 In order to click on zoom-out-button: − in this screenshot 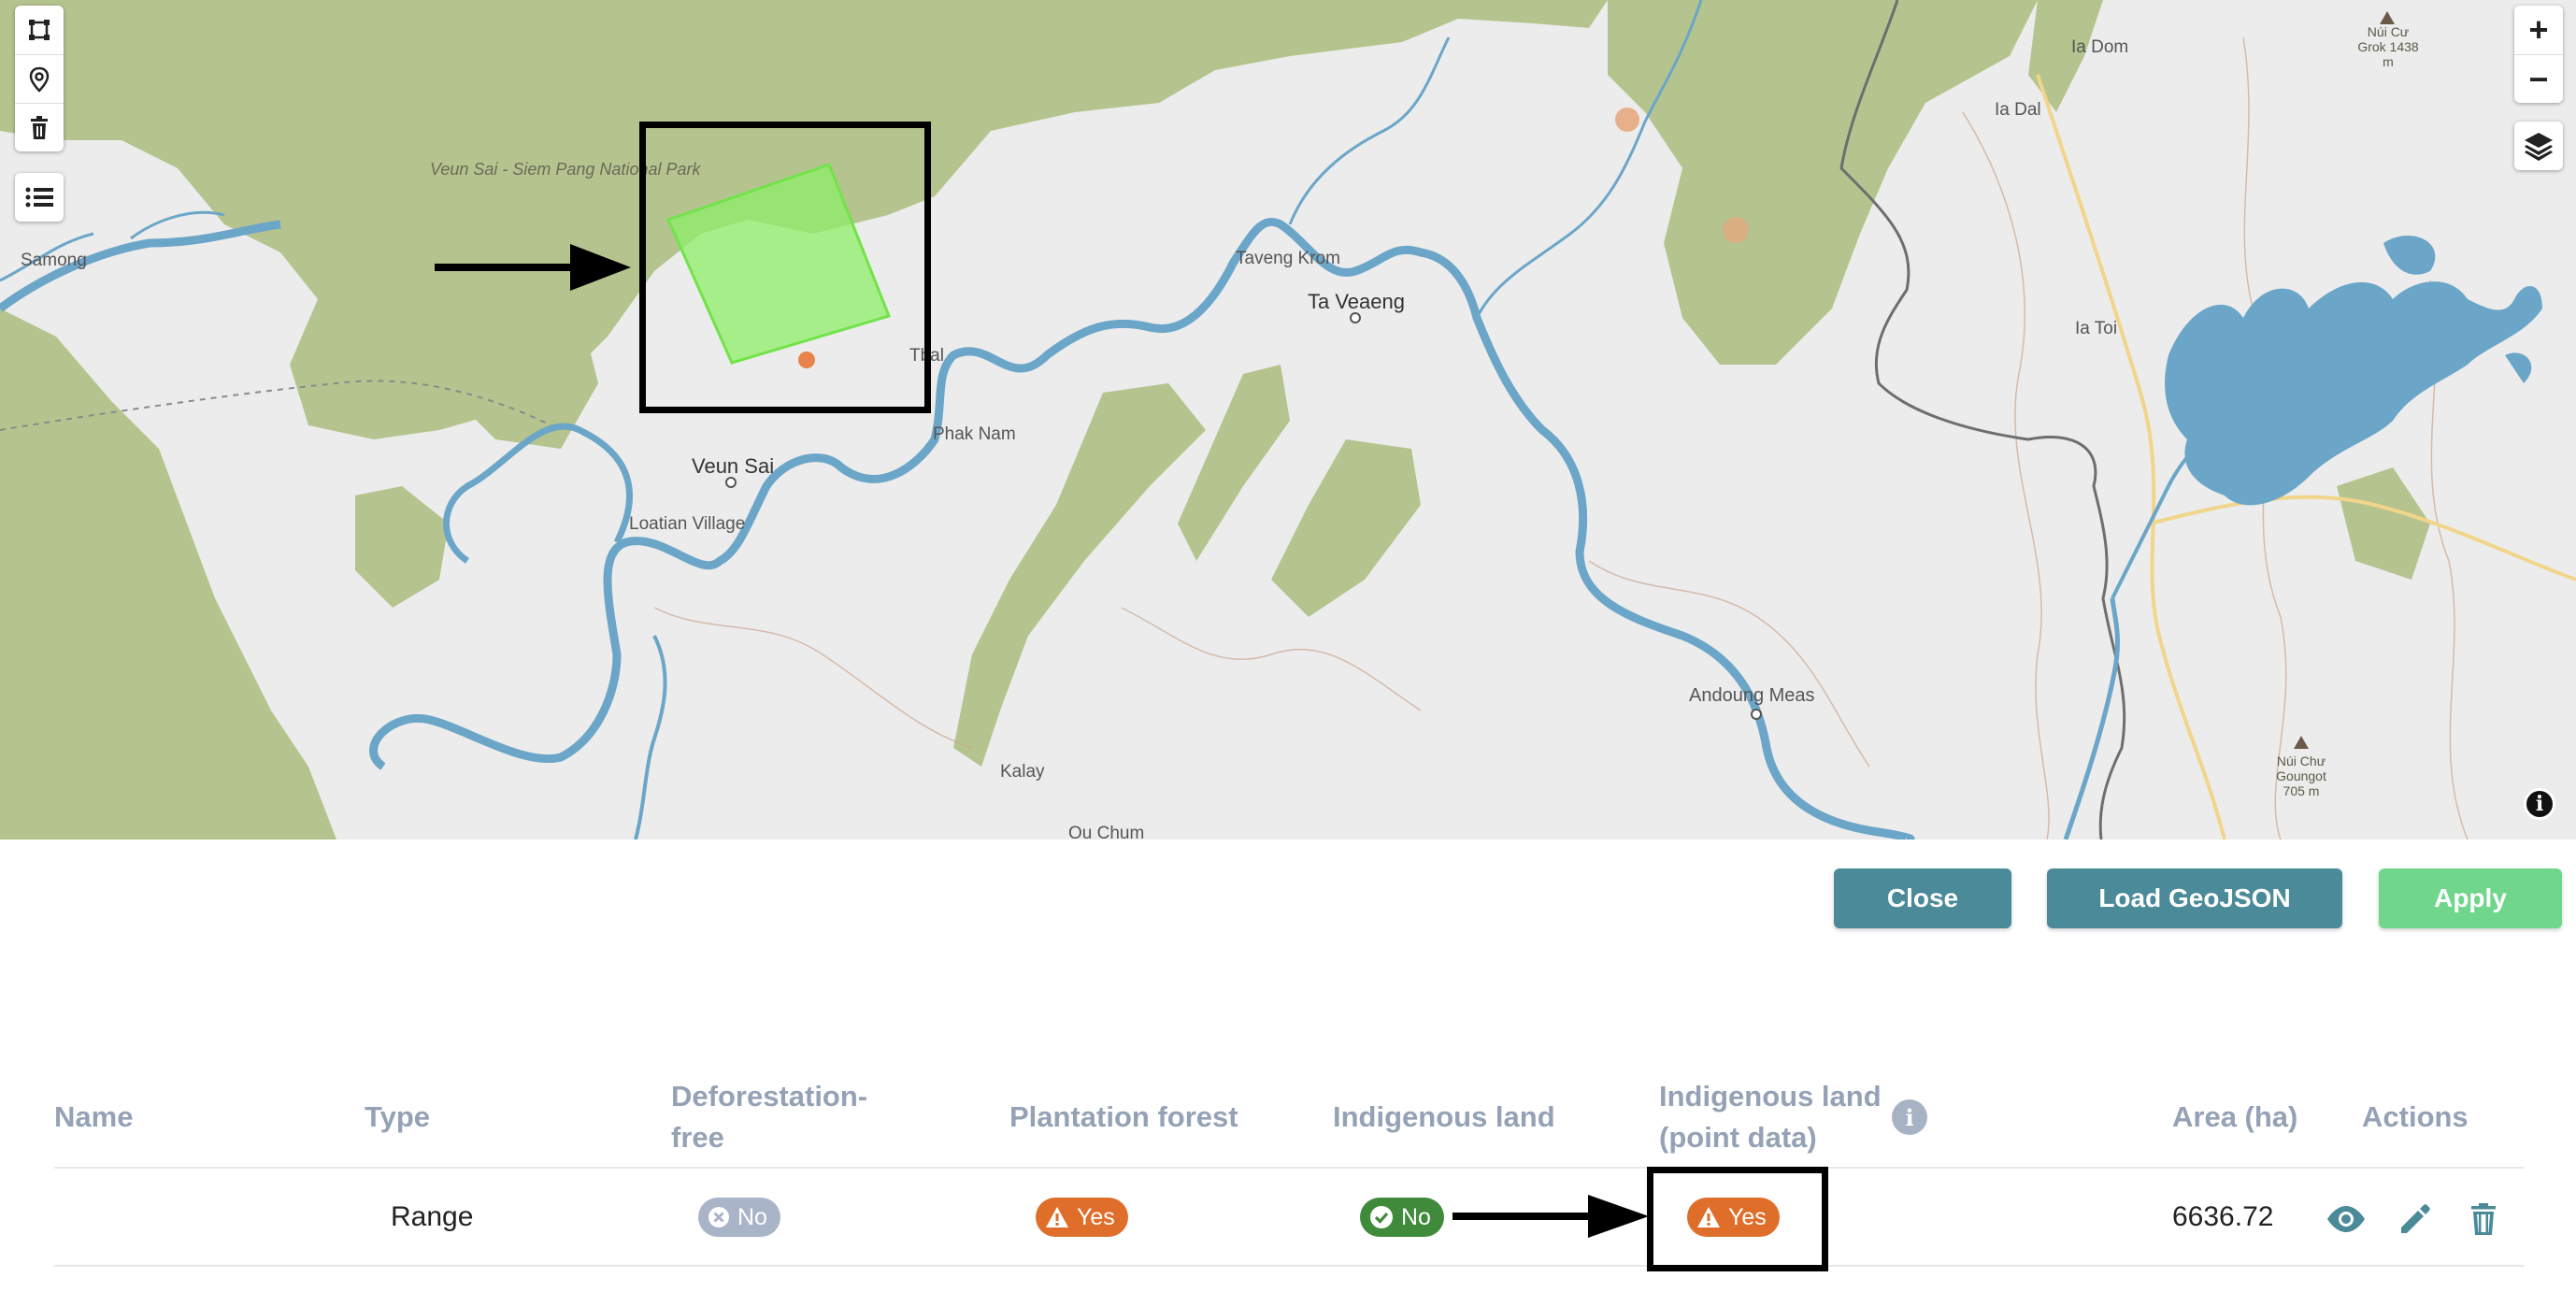, I will do `click(2538, 78)`.